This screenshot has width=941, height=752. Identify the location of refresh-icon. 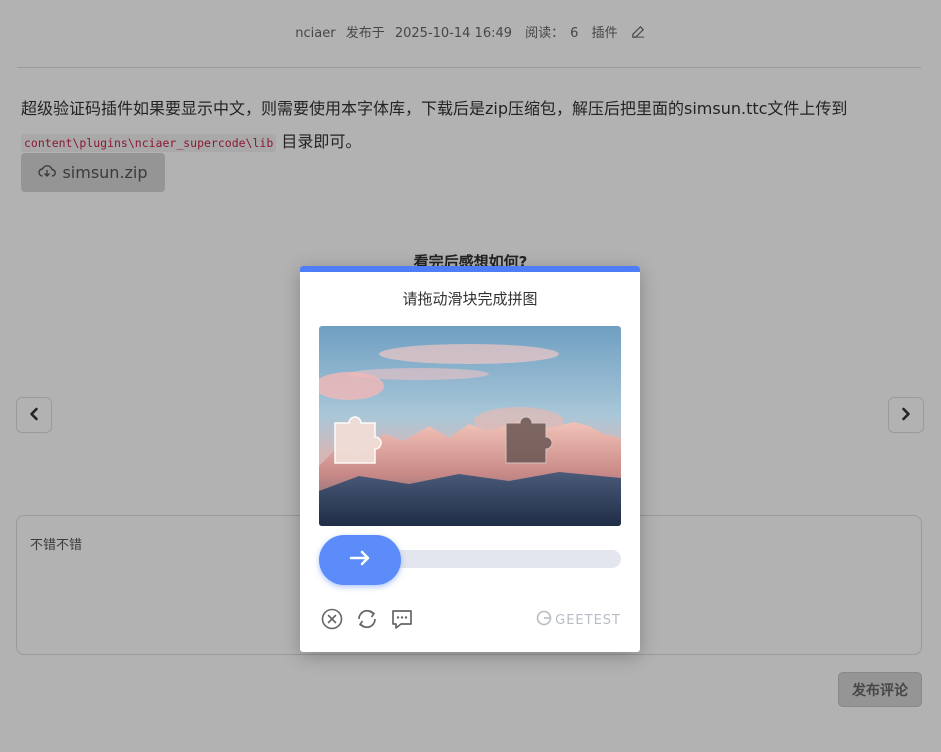
(367, 619).